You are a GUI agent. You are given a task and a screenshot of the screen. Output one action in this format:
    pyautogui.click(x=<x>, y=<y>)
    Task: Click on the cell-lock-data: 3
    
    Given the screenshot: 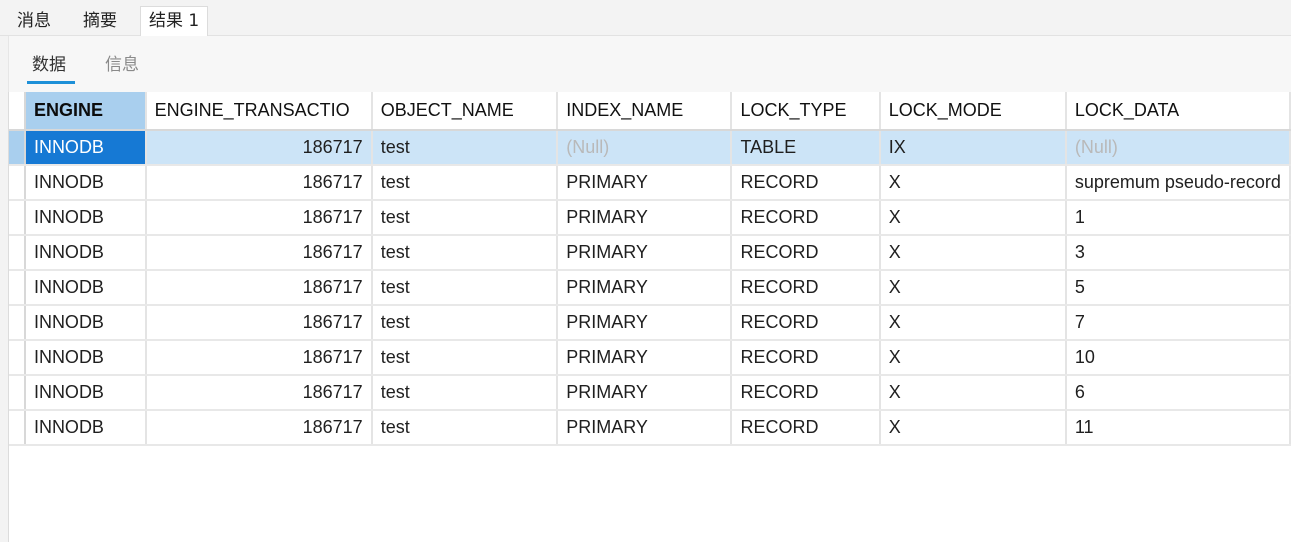 What is the action you would take?
    pyautogui.click(x=1178, y=253)
    